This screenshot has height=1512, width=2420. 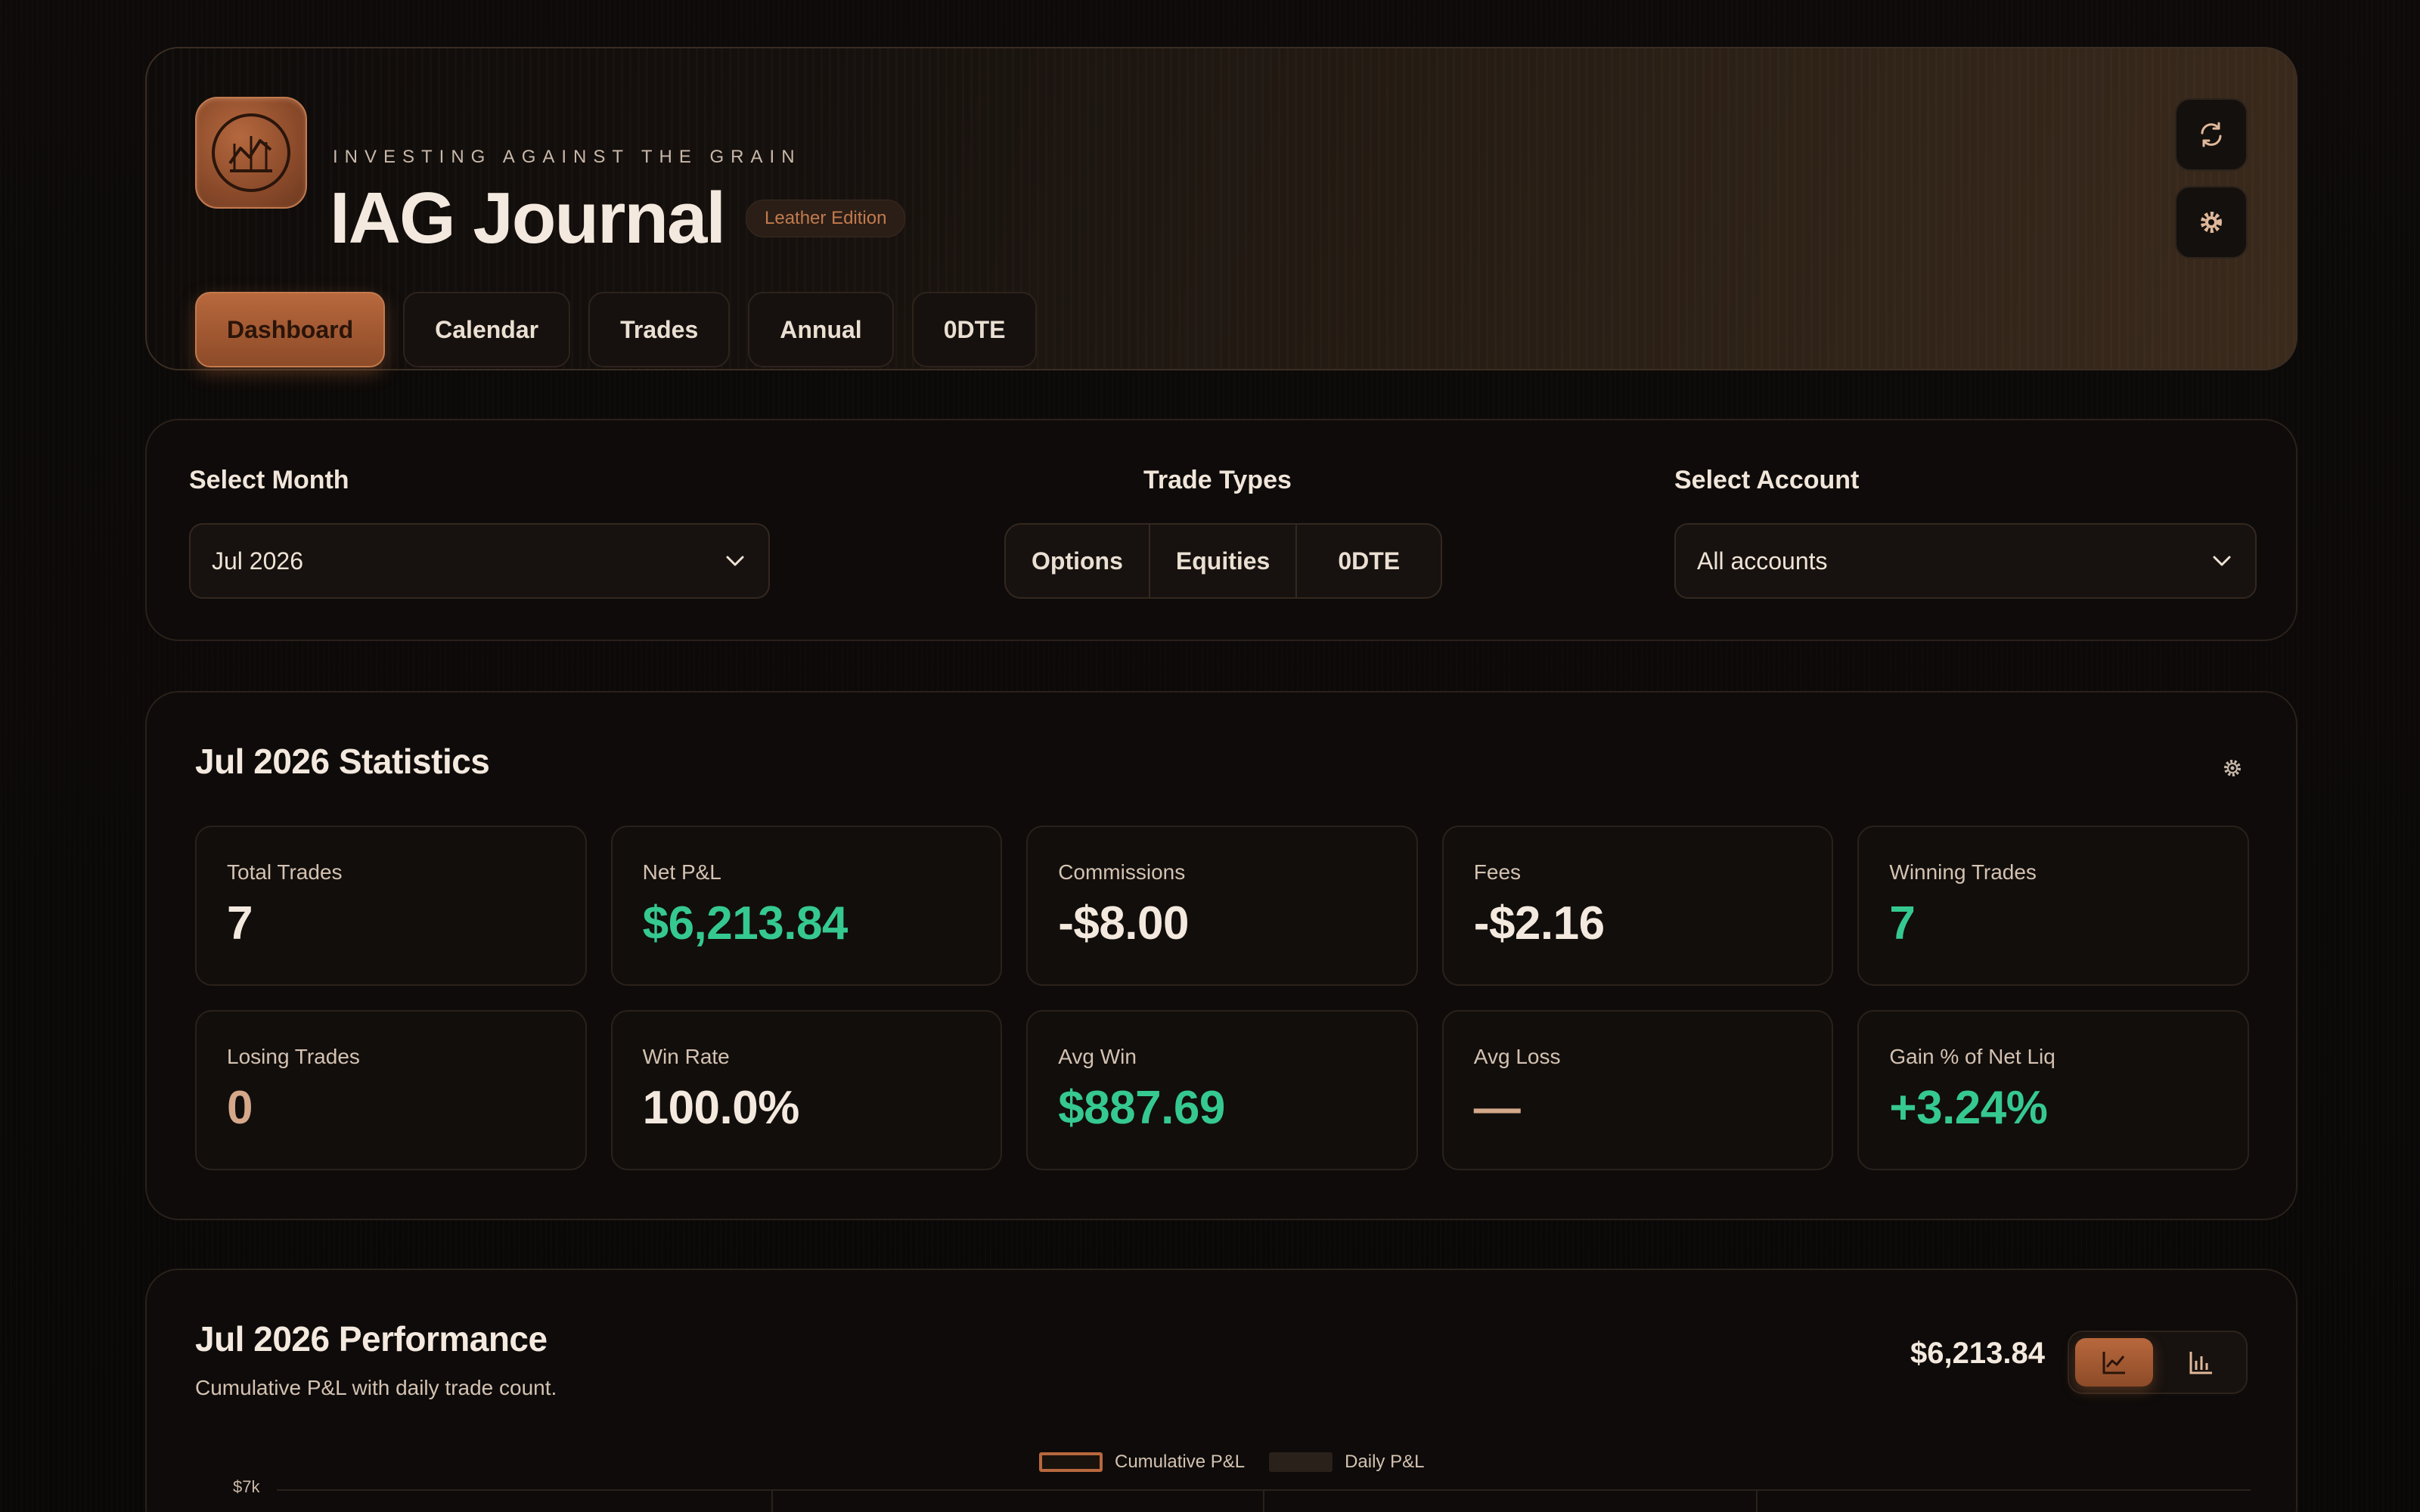 What do you see at coordinates (1637, 1090) in the screenshot?
I see `stat-avg-loss: Avg Loss —` at bounding box center [1637, 1090].